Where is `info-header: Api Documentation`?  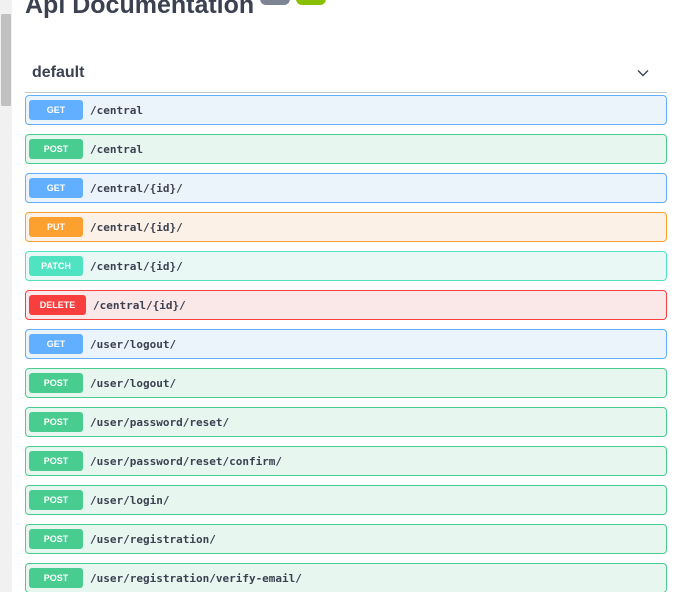
info-header: Api Documentation is located at coordinates (176, 11).